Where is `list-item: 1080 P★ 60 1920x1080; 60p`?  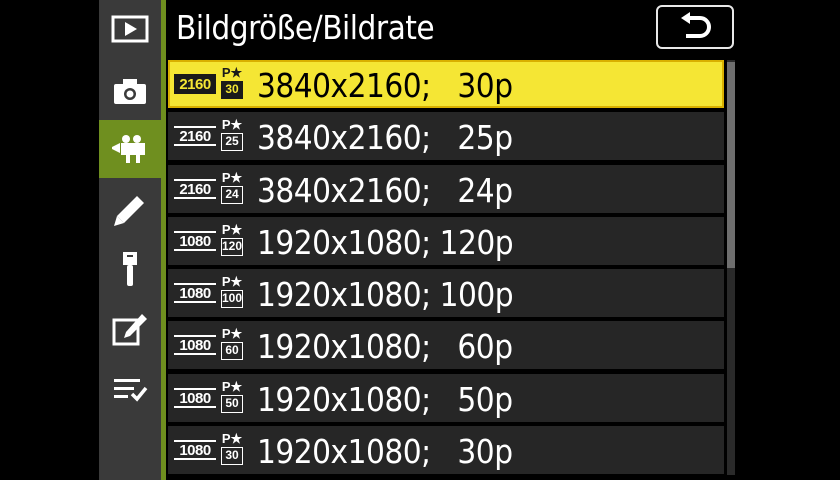 list-item: 1080 P★ 60 1920x1080; 60p is located at coordinates (446, 345).